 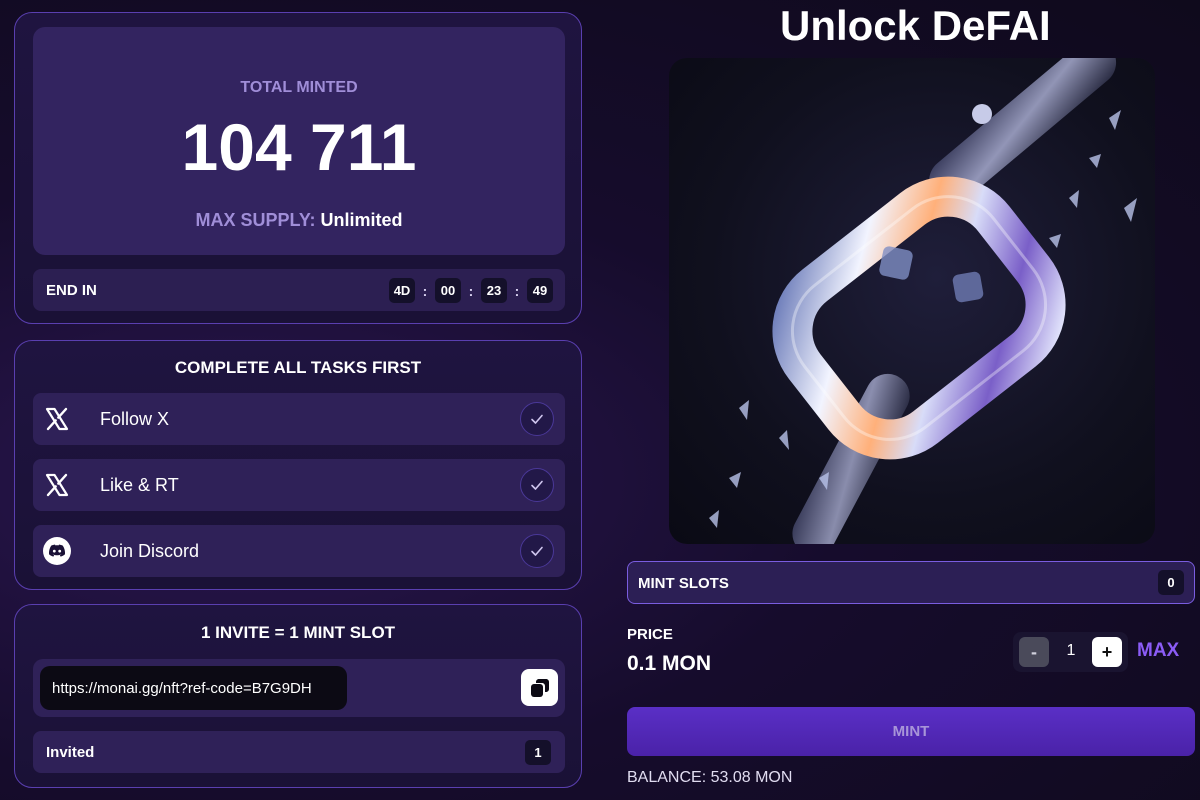 I want to click on timer-seconds: 49, so click(x=540, y=290).